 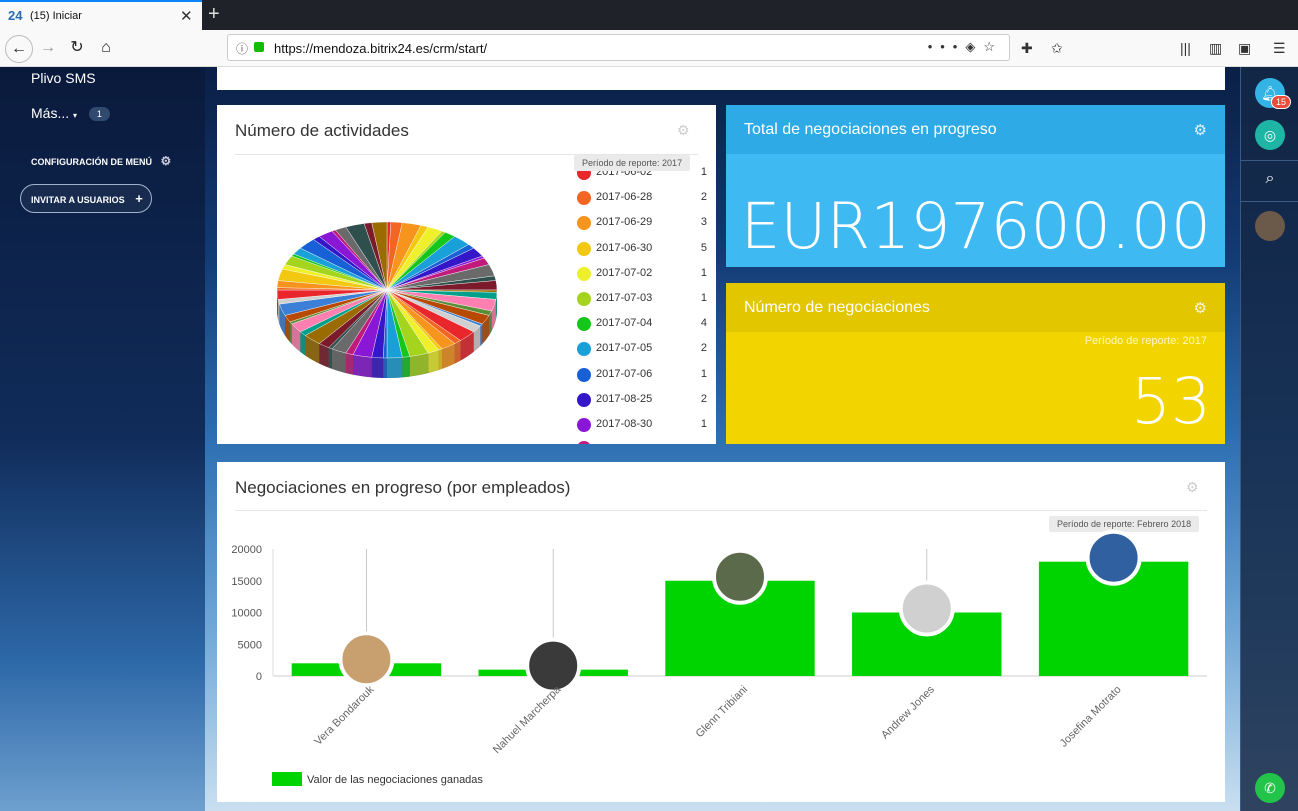 What do you see at coordinates (214, 14) in the screenshot?
I see `new-tab-icon: +` at bounding box center [214, 14].